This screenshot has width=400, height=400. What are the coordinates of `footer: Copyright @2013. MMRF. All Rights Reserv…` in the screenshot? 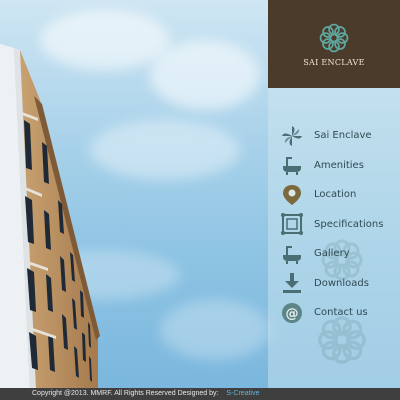 It's located at (200, 394).